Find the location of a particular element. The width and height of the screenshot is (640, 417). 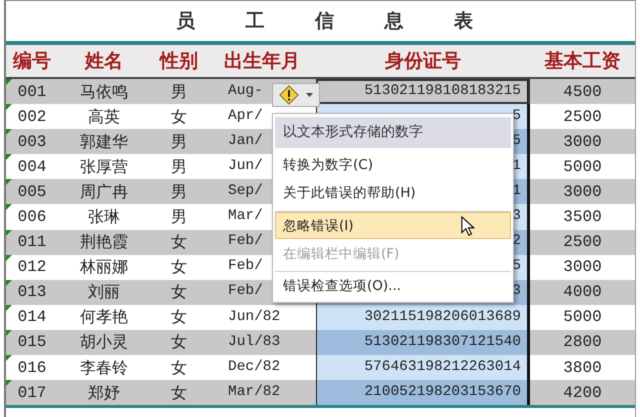

error-smart-tag is located at coordinates (296, 95).